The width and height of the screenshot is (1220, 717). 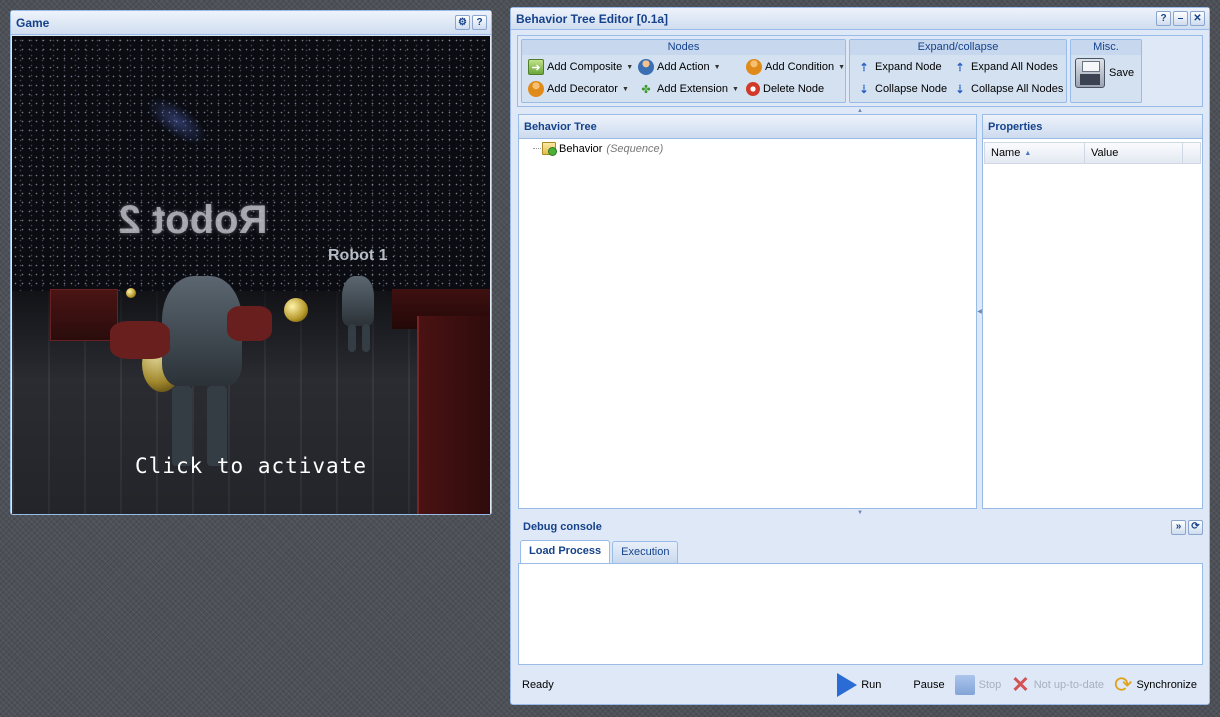 I want to click on add-extension-button: ✤ Add Extension ▼, so click(x=688, y=89).